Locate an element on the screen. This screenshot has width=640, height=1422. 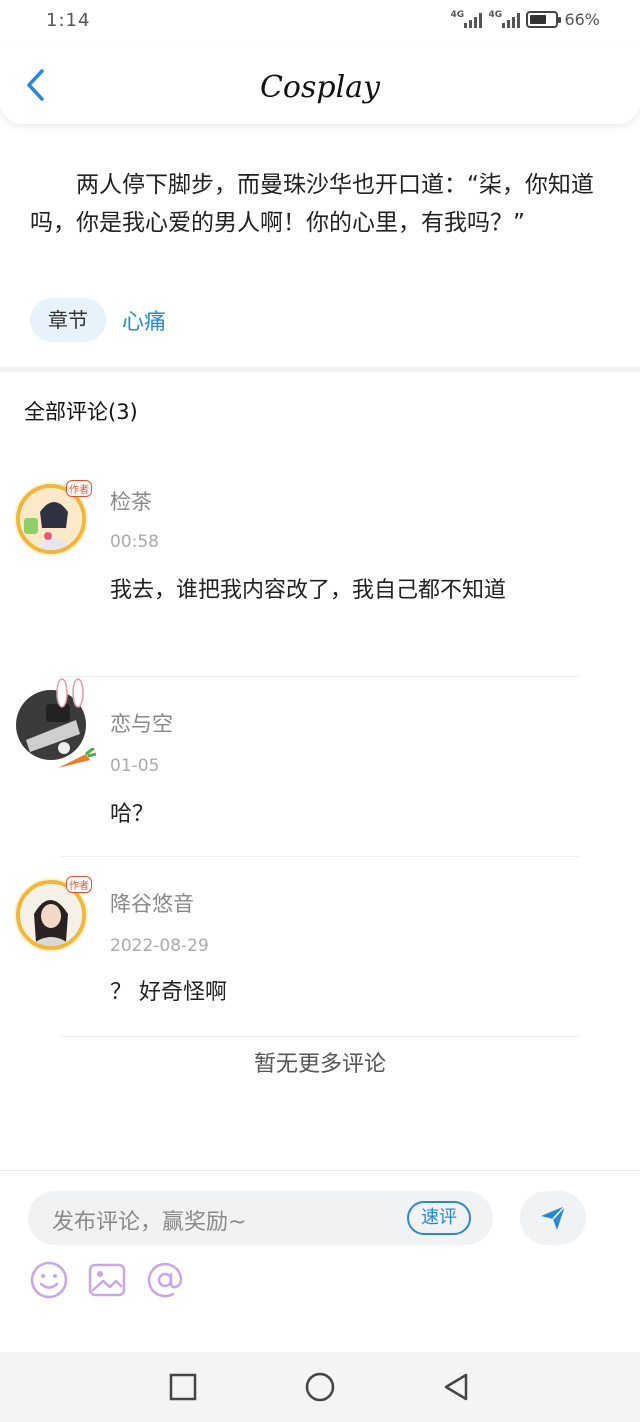
comment-author: 恋与空 is located at coordinates (141, 723).